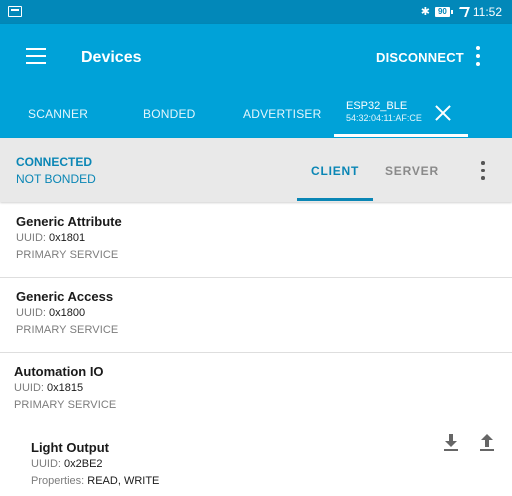 The image size is (512, 496). Describe the element at coordinates (282, 114) in the screenshot. I see `tab-advertiser: ADVERTISER` at that location.